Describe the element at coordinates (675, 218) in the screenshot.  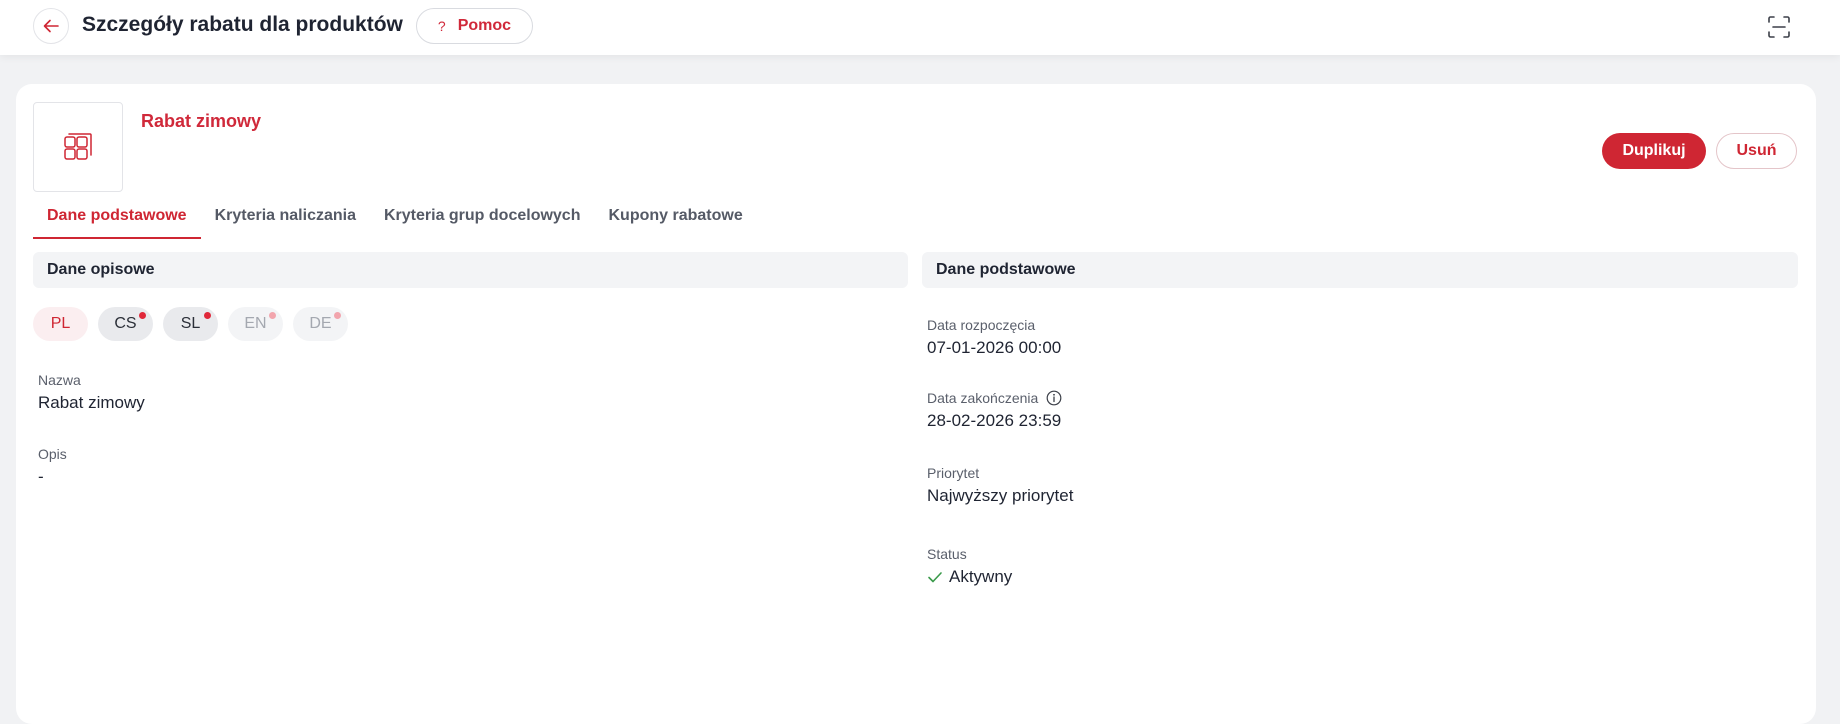
I see `tab-discount-coupons: Kupony rabatowe` at that location.